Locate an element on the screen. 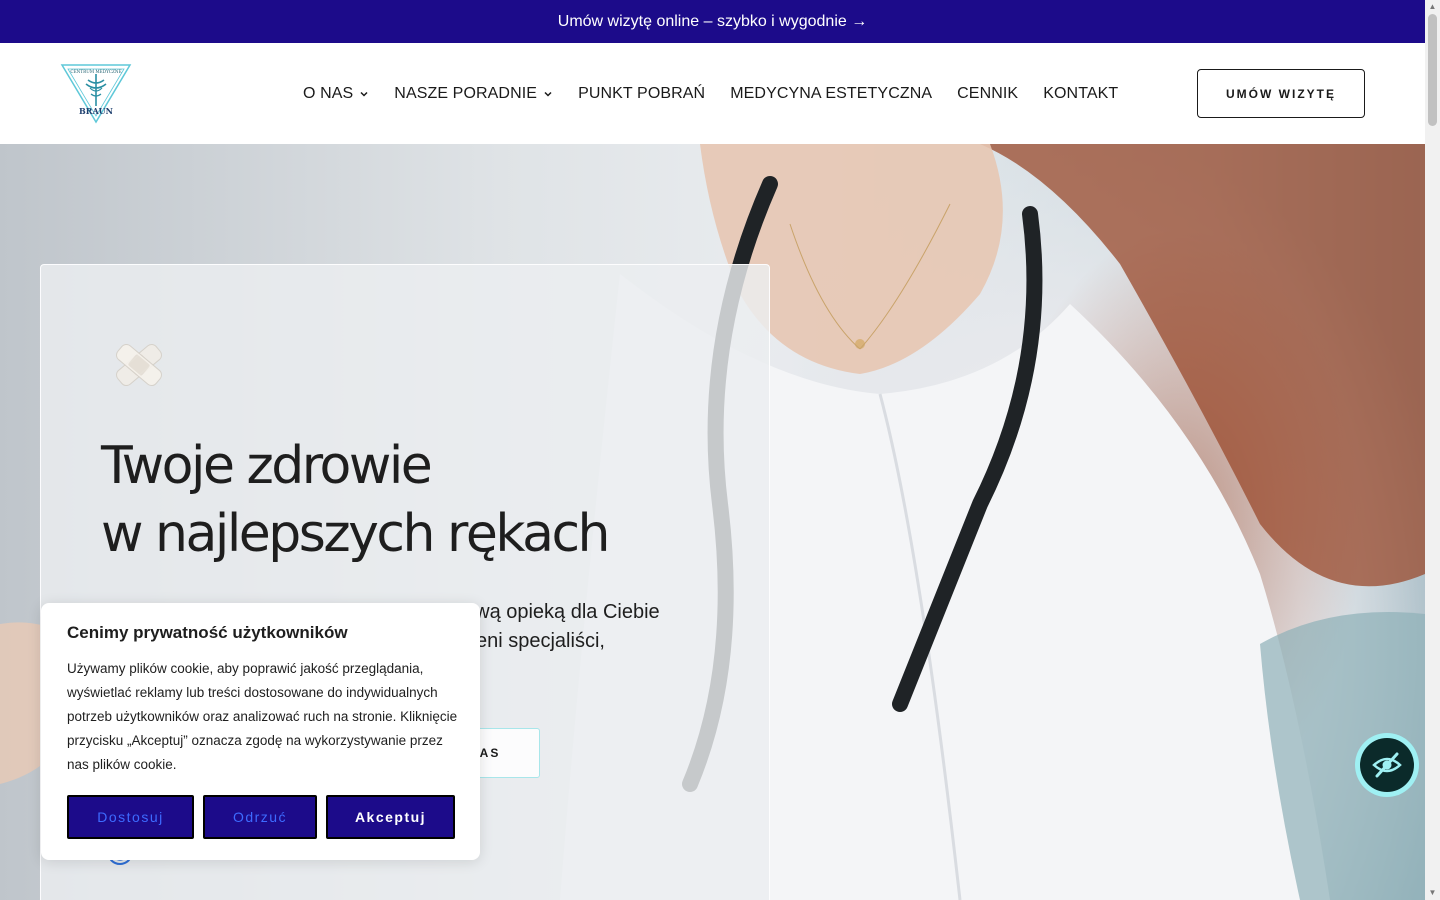 This screenshot has height=900, width=1440. nav-item-label: MEDYCYNA ESTETYCZNA is located at coordinates (831, 93).